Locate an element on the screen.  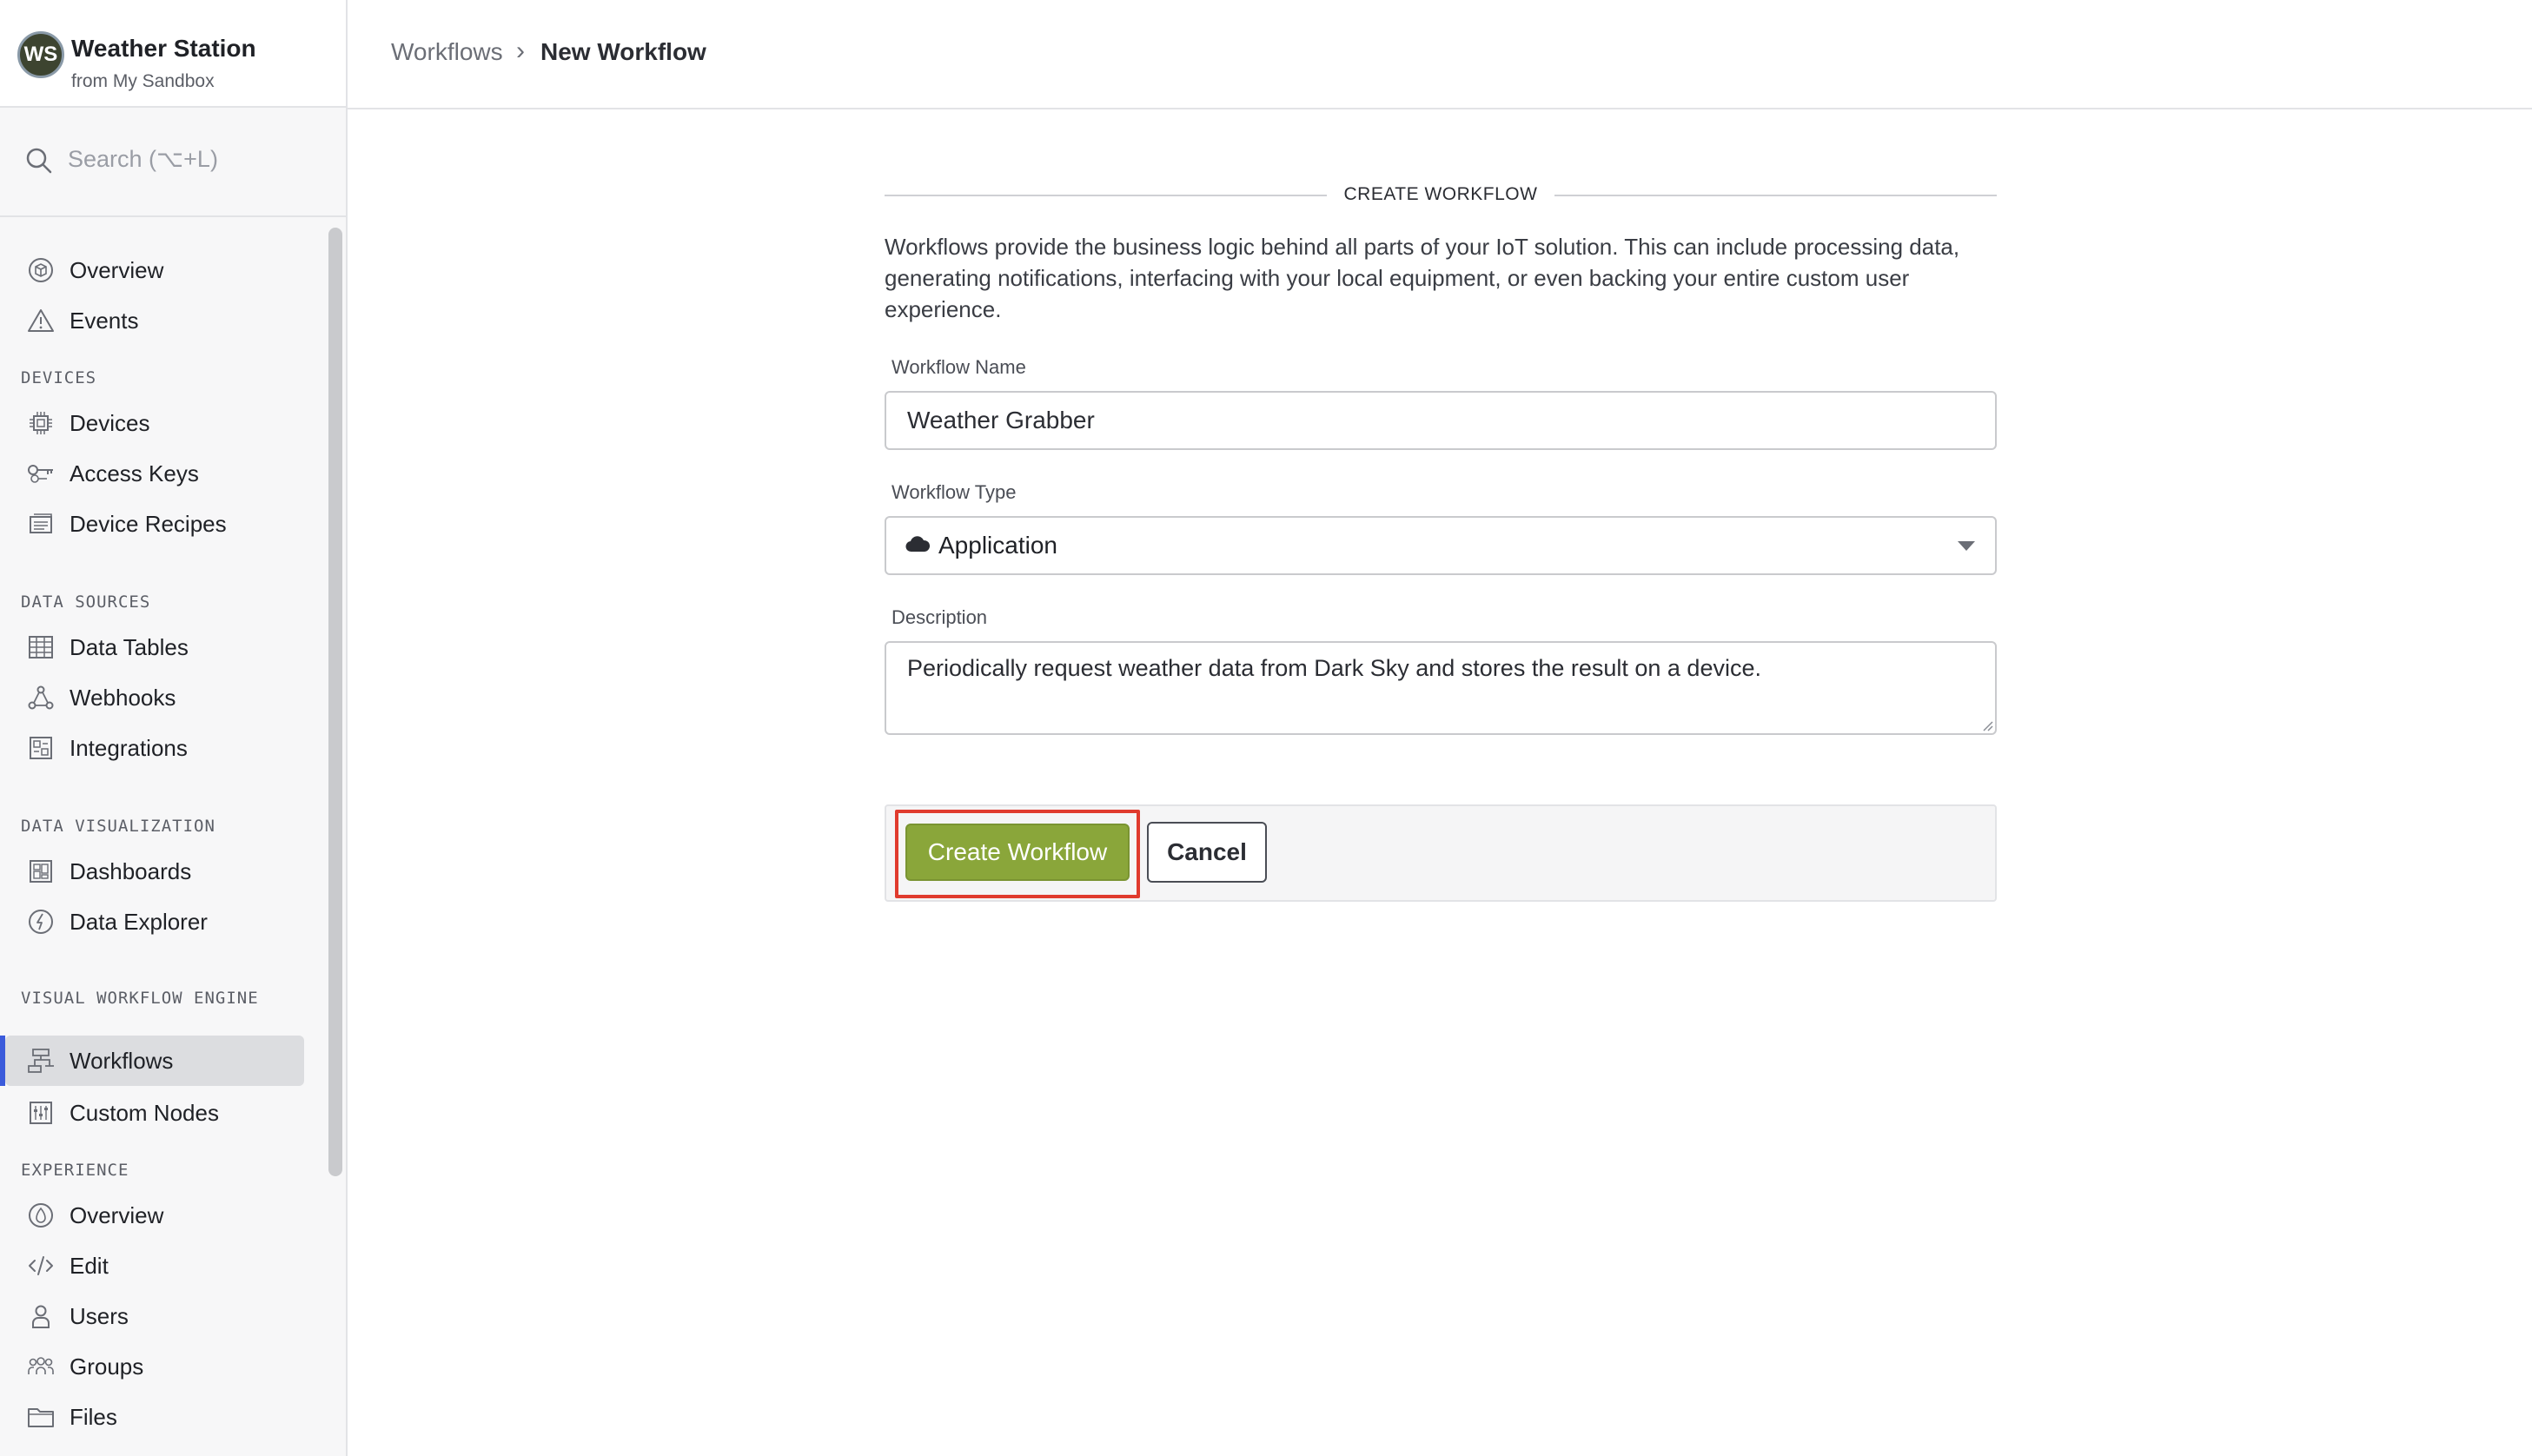
sidebar-item-files: Files is located at coordinates (154, 1417).